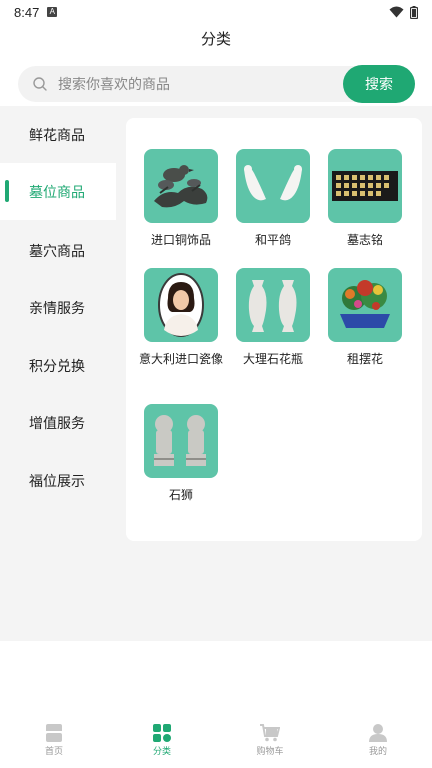 Image resolution: width=432 pixels, height=768 pixels. Describe the element at coordinates (364, 359) in the screenshot. I see `product-name: 租摆花` at that location.